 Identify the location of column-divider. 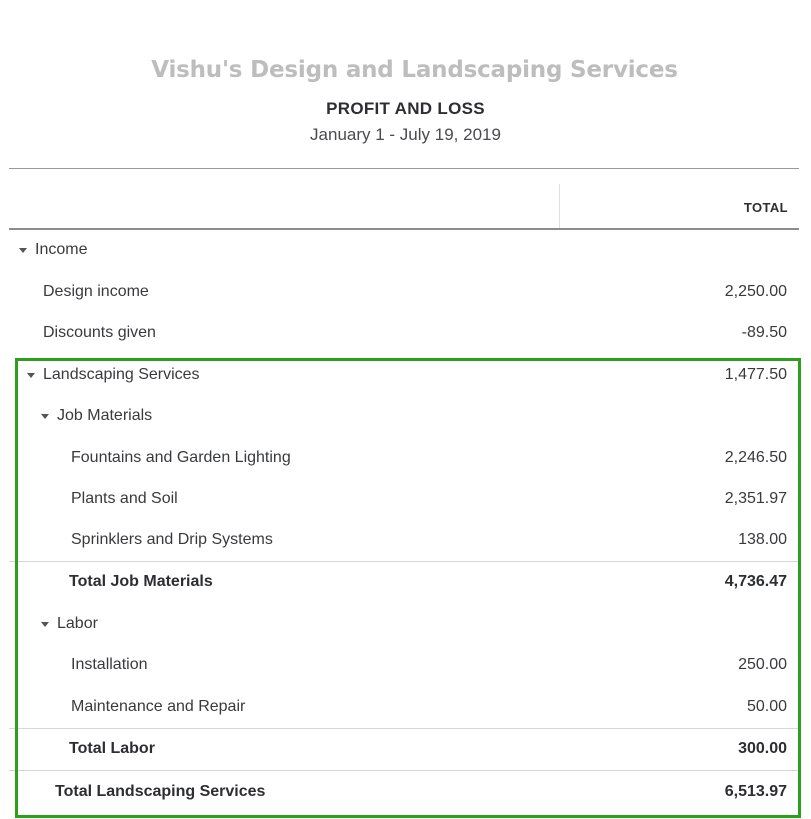
(559, 206).